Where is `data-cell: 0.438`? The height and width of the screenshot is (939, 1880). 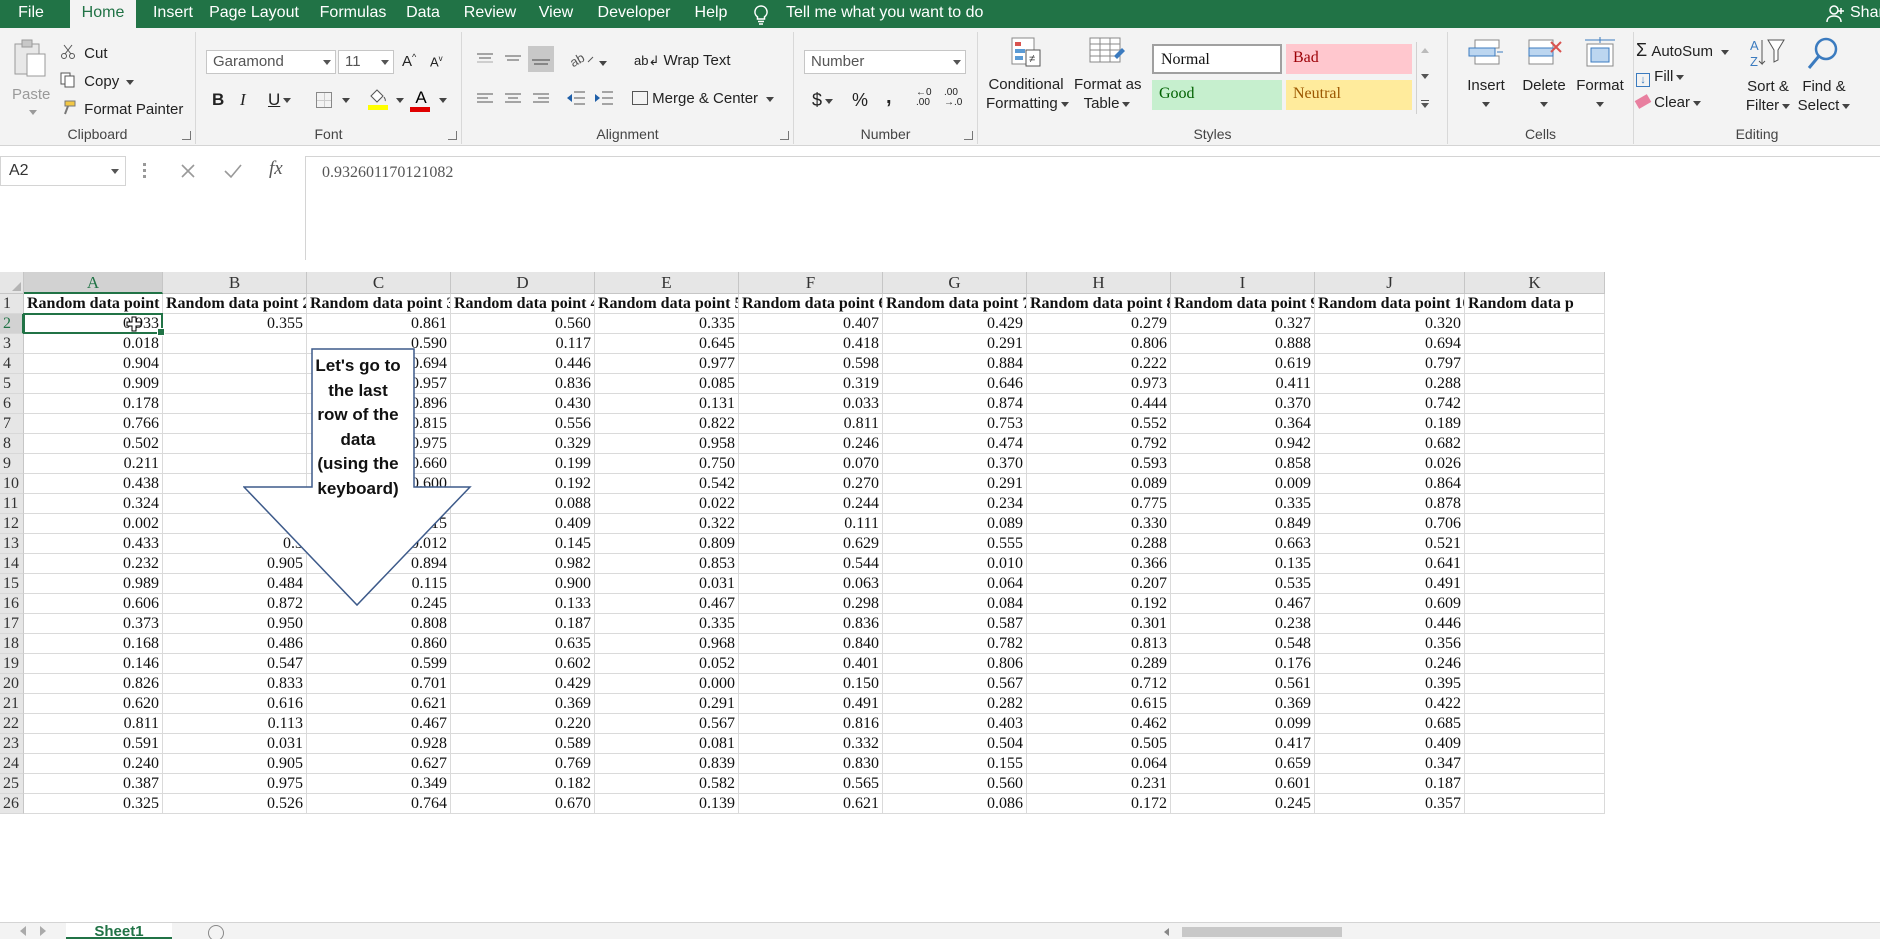 data-cell: 0.438 is located at coordinates (93, 484).